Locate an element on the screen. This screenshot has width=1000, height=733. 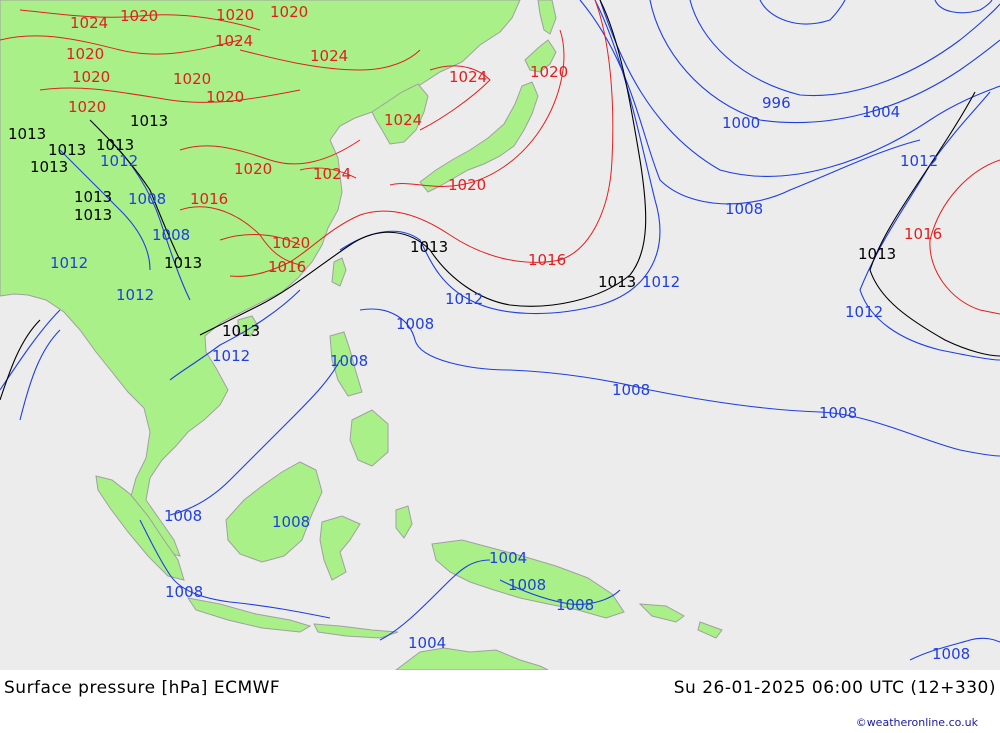
map-title: Surface pressure [hPa] ECMWF is located at coordinates (142, 688).